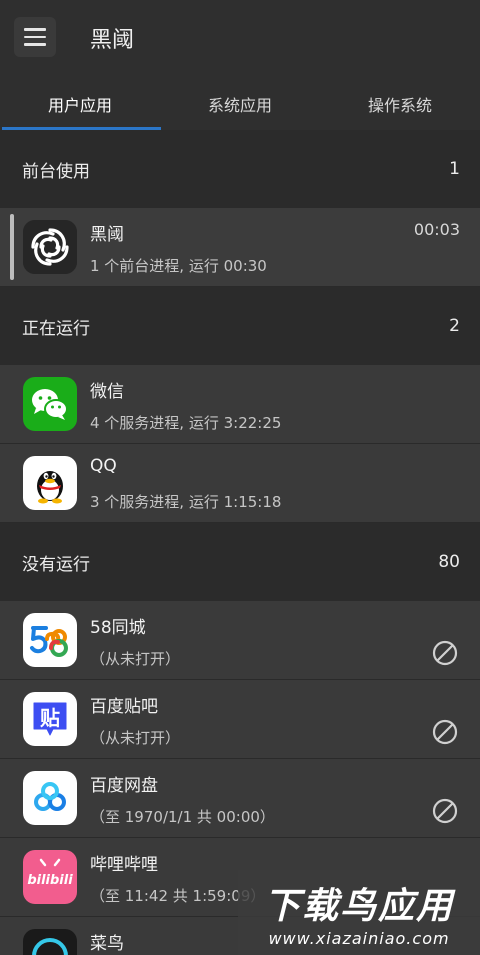  What do you see at coordinates (436, 229) in the screenshot?
I see `app-foreground-time: 00:03` at bounding box center [436, 229].